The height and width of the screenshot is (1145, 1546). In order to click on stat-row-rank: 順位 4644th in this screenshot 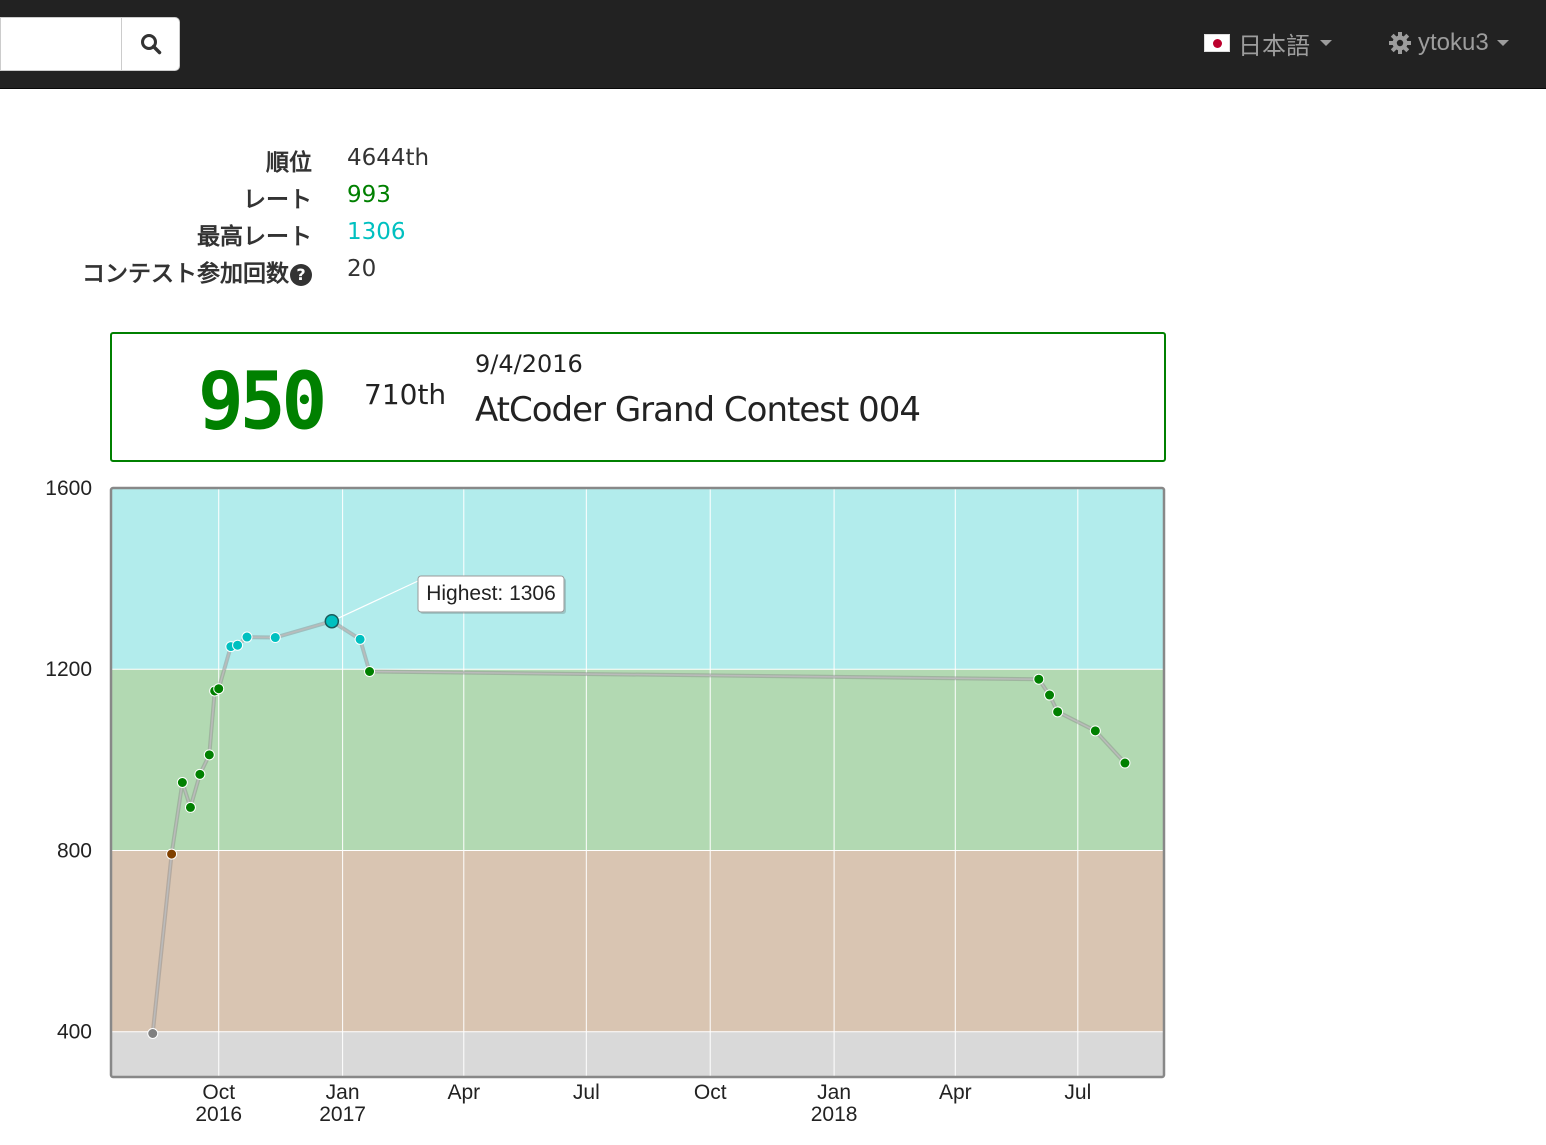, I will do `click(350, 161)`.